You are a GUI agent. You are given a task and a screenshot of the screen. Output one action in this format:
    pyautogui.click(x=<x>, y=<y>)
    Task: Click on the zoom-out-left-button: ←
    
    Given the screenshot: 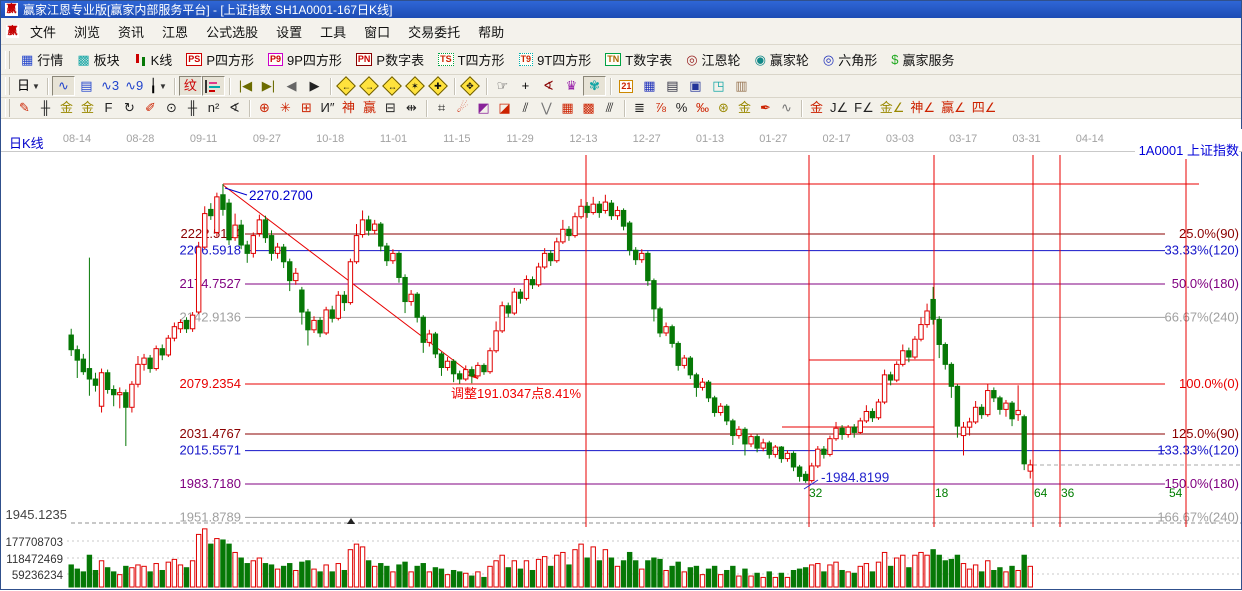 What is the action you would take?
    pyautogui.click(x=346, y=86)
    